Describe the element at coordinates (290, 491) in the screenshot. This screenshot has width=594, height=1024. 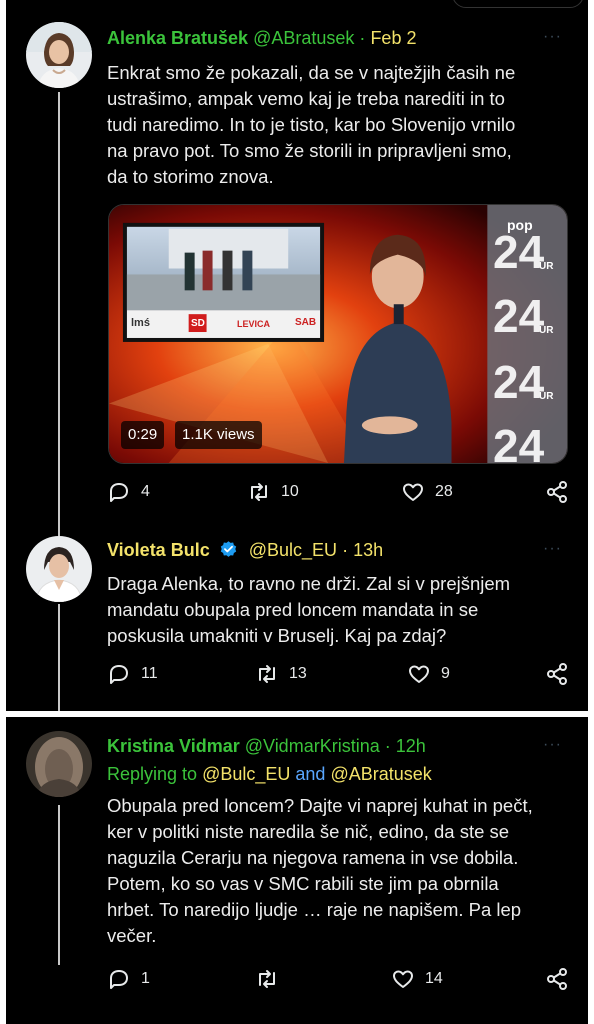
I see `retweet-count: 10` at that location.